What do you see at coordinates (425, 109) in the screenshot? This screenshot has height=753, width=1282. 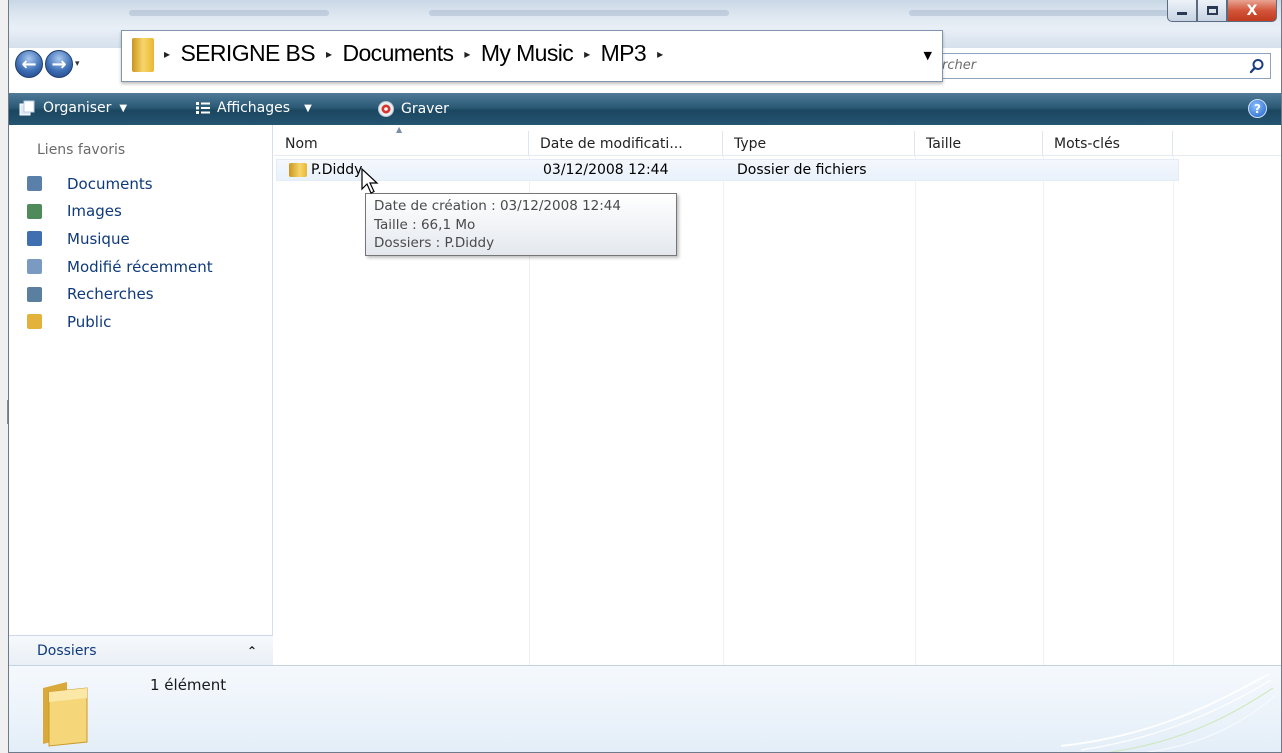 I see `graver-label: Graver` at bounding box center [425, 109].